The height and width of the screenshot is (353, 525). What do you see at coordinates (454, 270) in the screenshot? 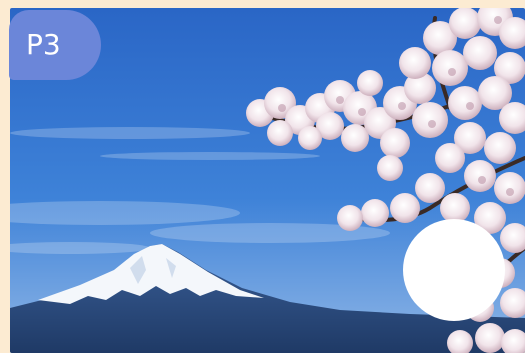
I see `white-circle-marker-icon` at bounding box center [454, 270].